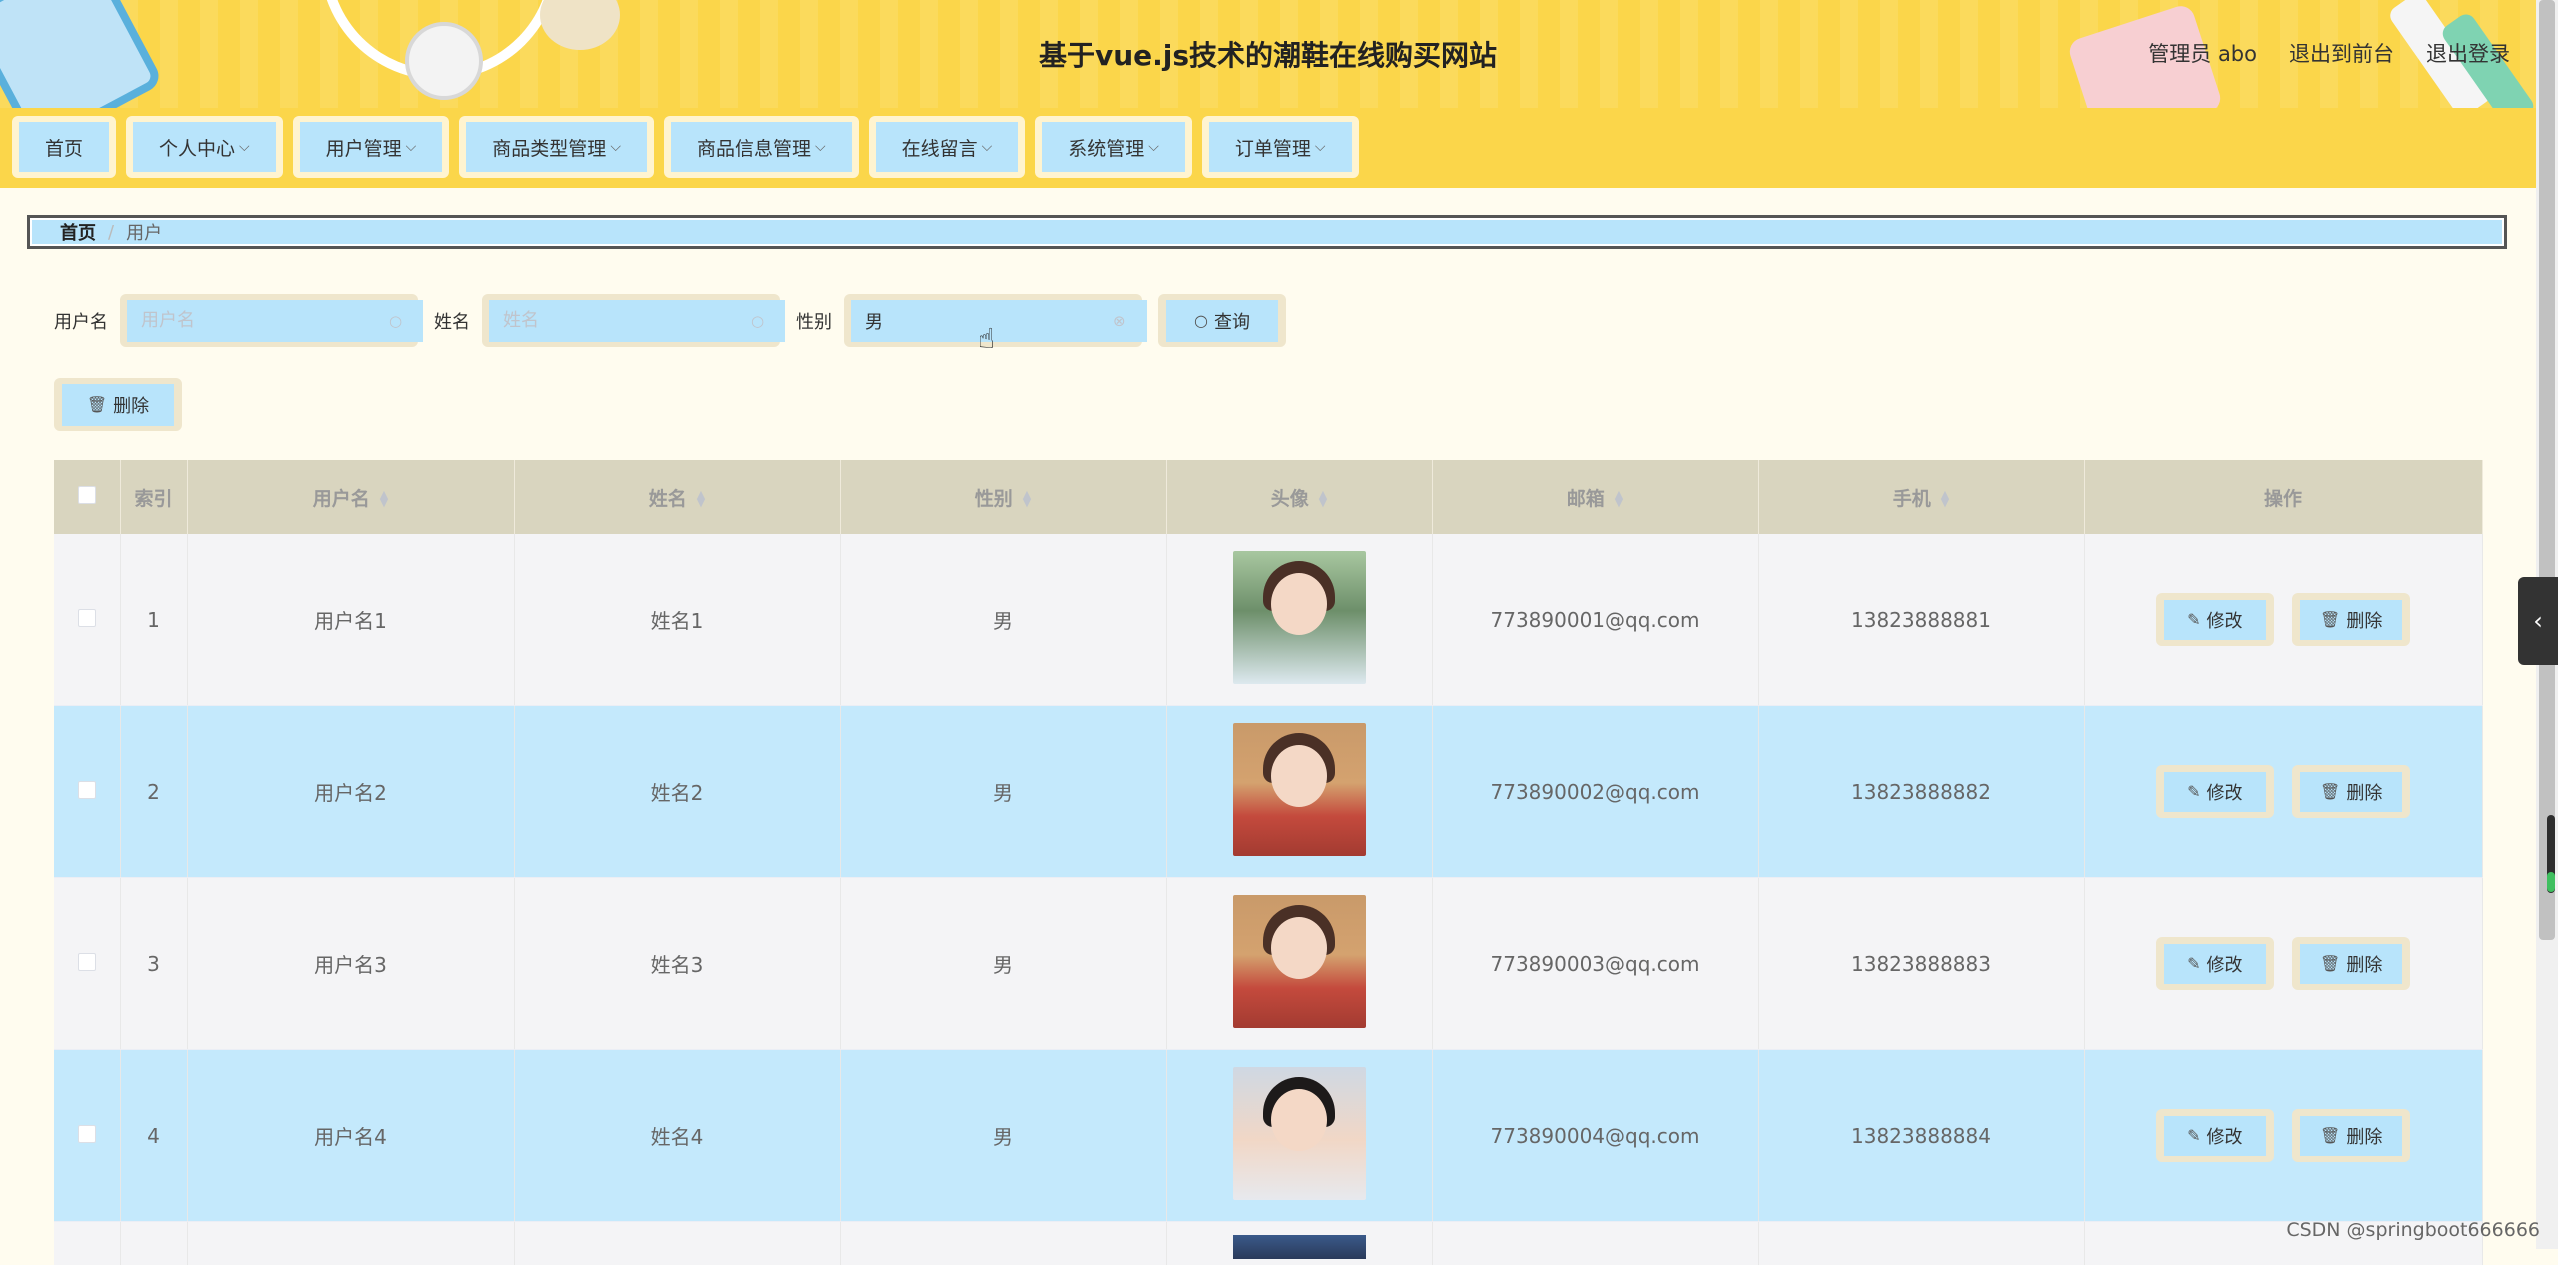  What do you see at coordinates (364, 147) in the screenshot?
I see `nav-item-label: 用户管理` at bounding box center [364, 147].